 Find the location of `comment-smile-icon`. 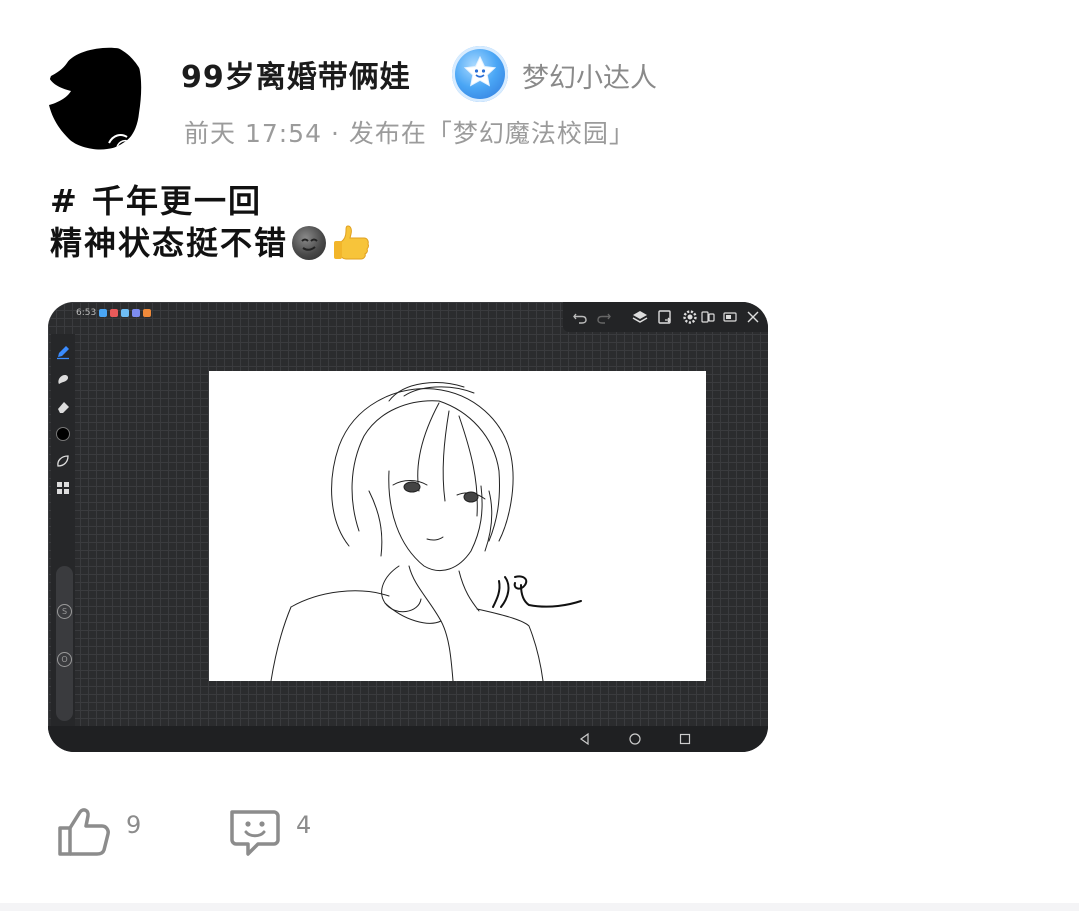

comment-smile-icon is located at coordinates (255, 833).